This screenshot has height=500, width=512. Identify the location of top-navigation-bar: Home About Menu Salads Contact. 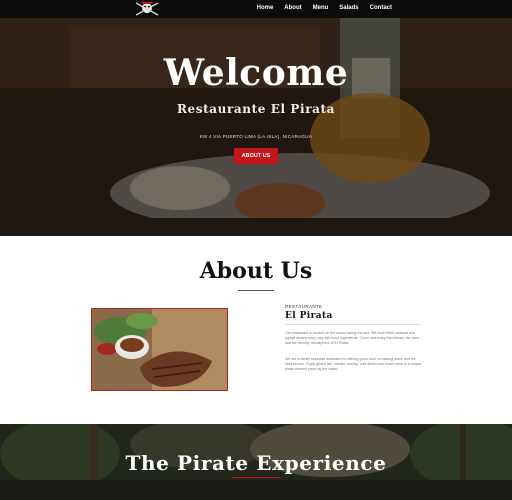
(256, 9).